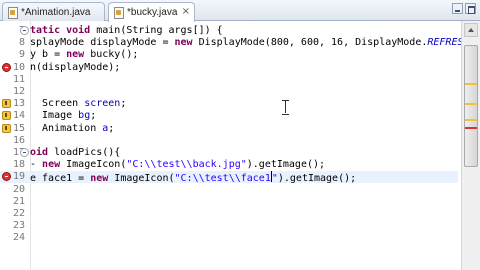 This screenshot has height=270, width=480. Describe the element at coordinates (229, 104) in the screenshot. I see `code-line: 13 Screen screen;` at that location.